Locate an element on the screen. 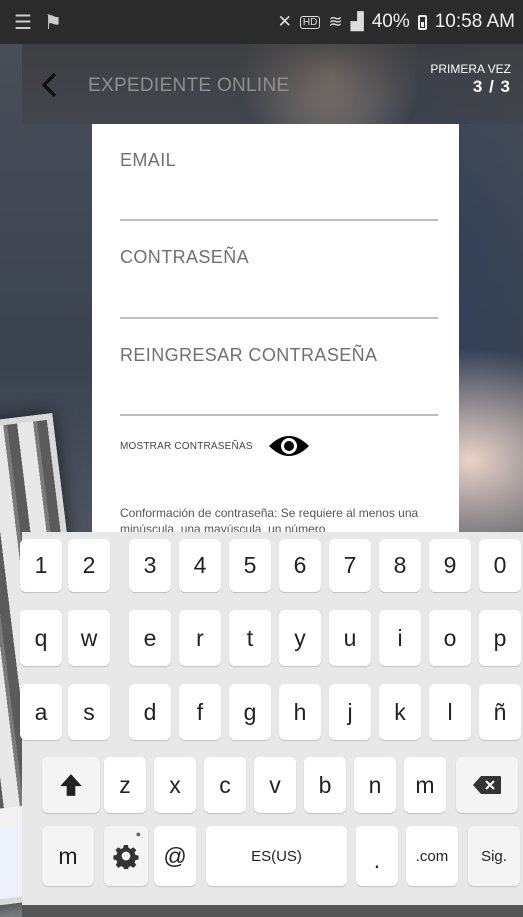 Image resolution: width=523 pixels, height=917 pixels. key-i: i is located at coordinates (400, 638).